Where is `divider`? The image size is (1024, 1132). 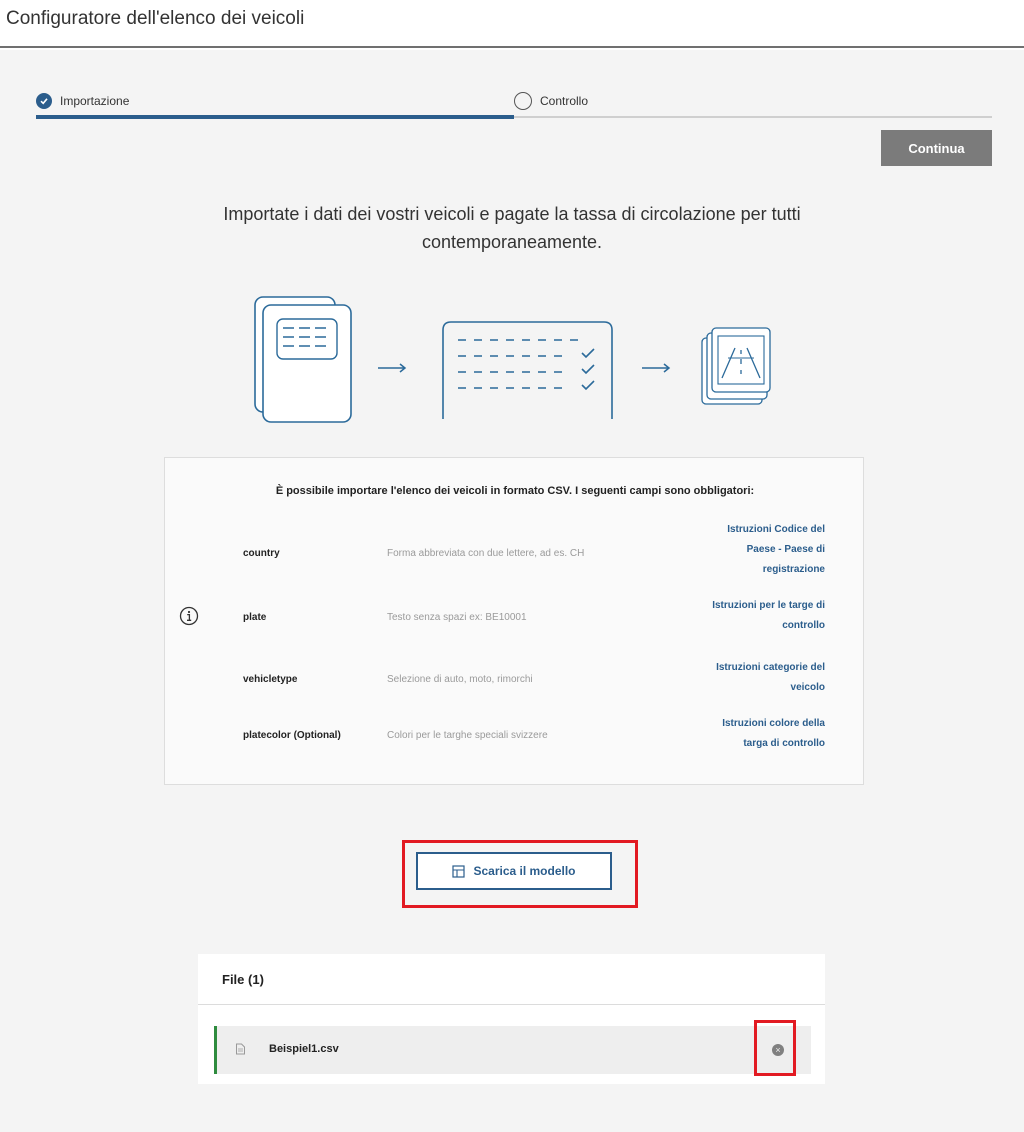 divider is located at coordinates (511, 1004).